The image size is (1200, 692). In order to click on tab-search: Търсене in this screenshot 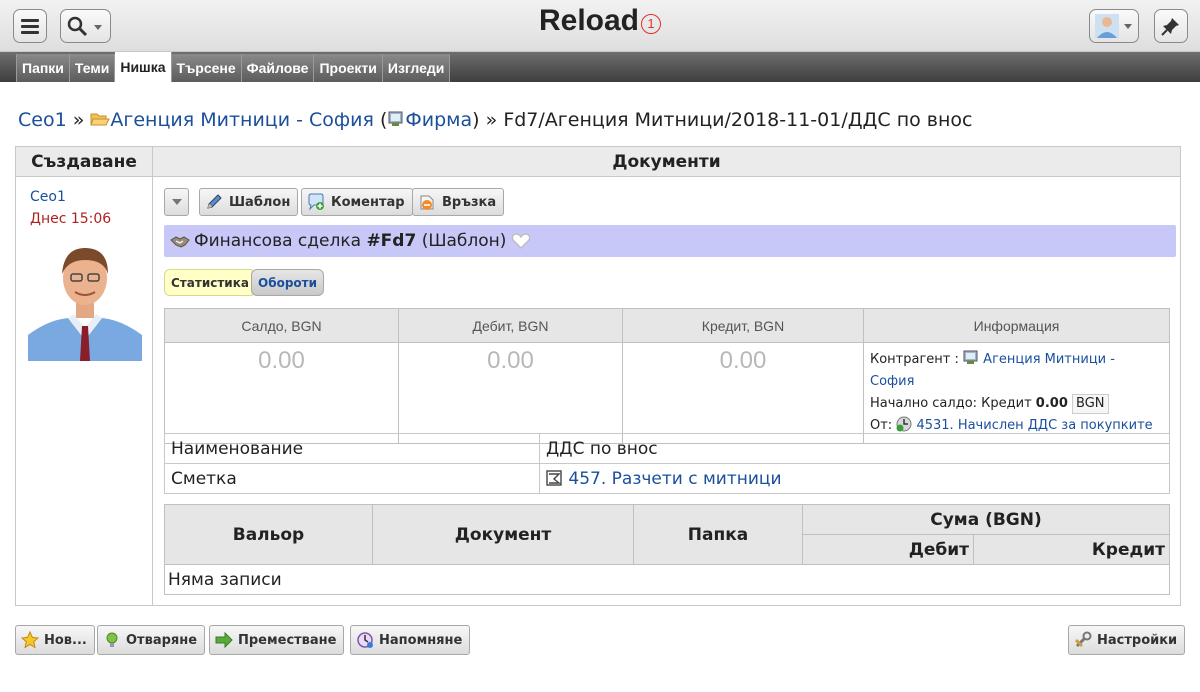, I will do `click(206, 68)`.